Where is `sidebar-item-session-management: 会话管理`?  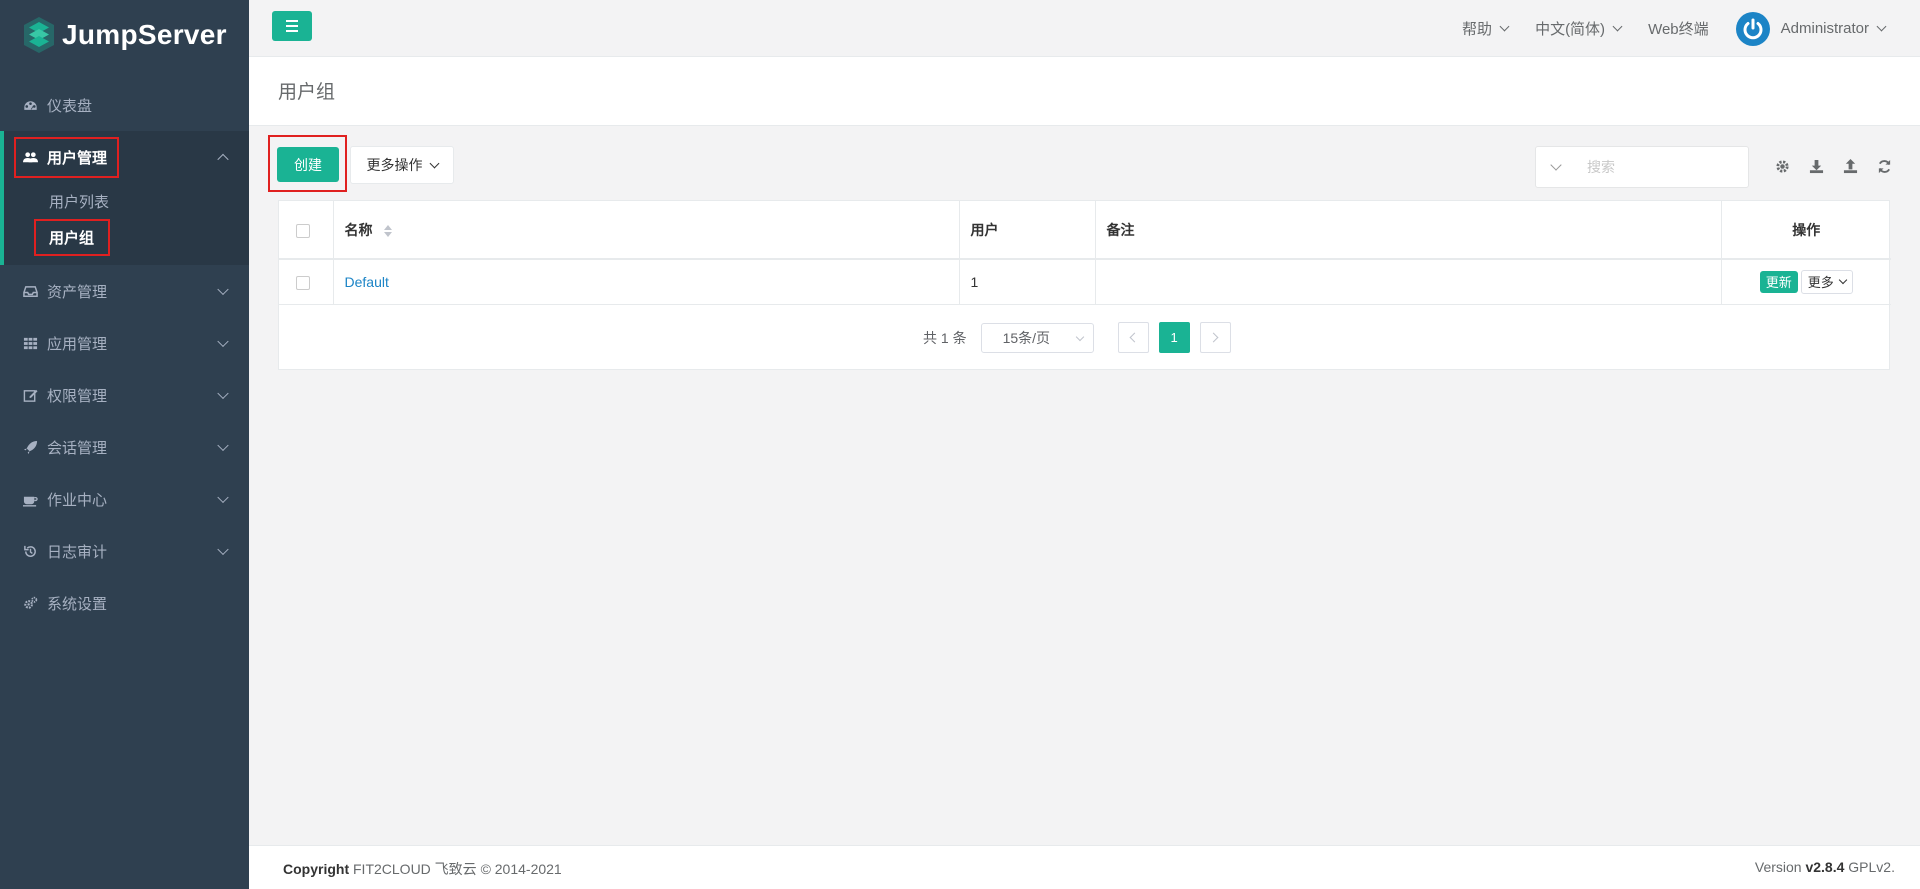 sidebar-item-session-management: 会话管理 is located at coordinates (124, 447).